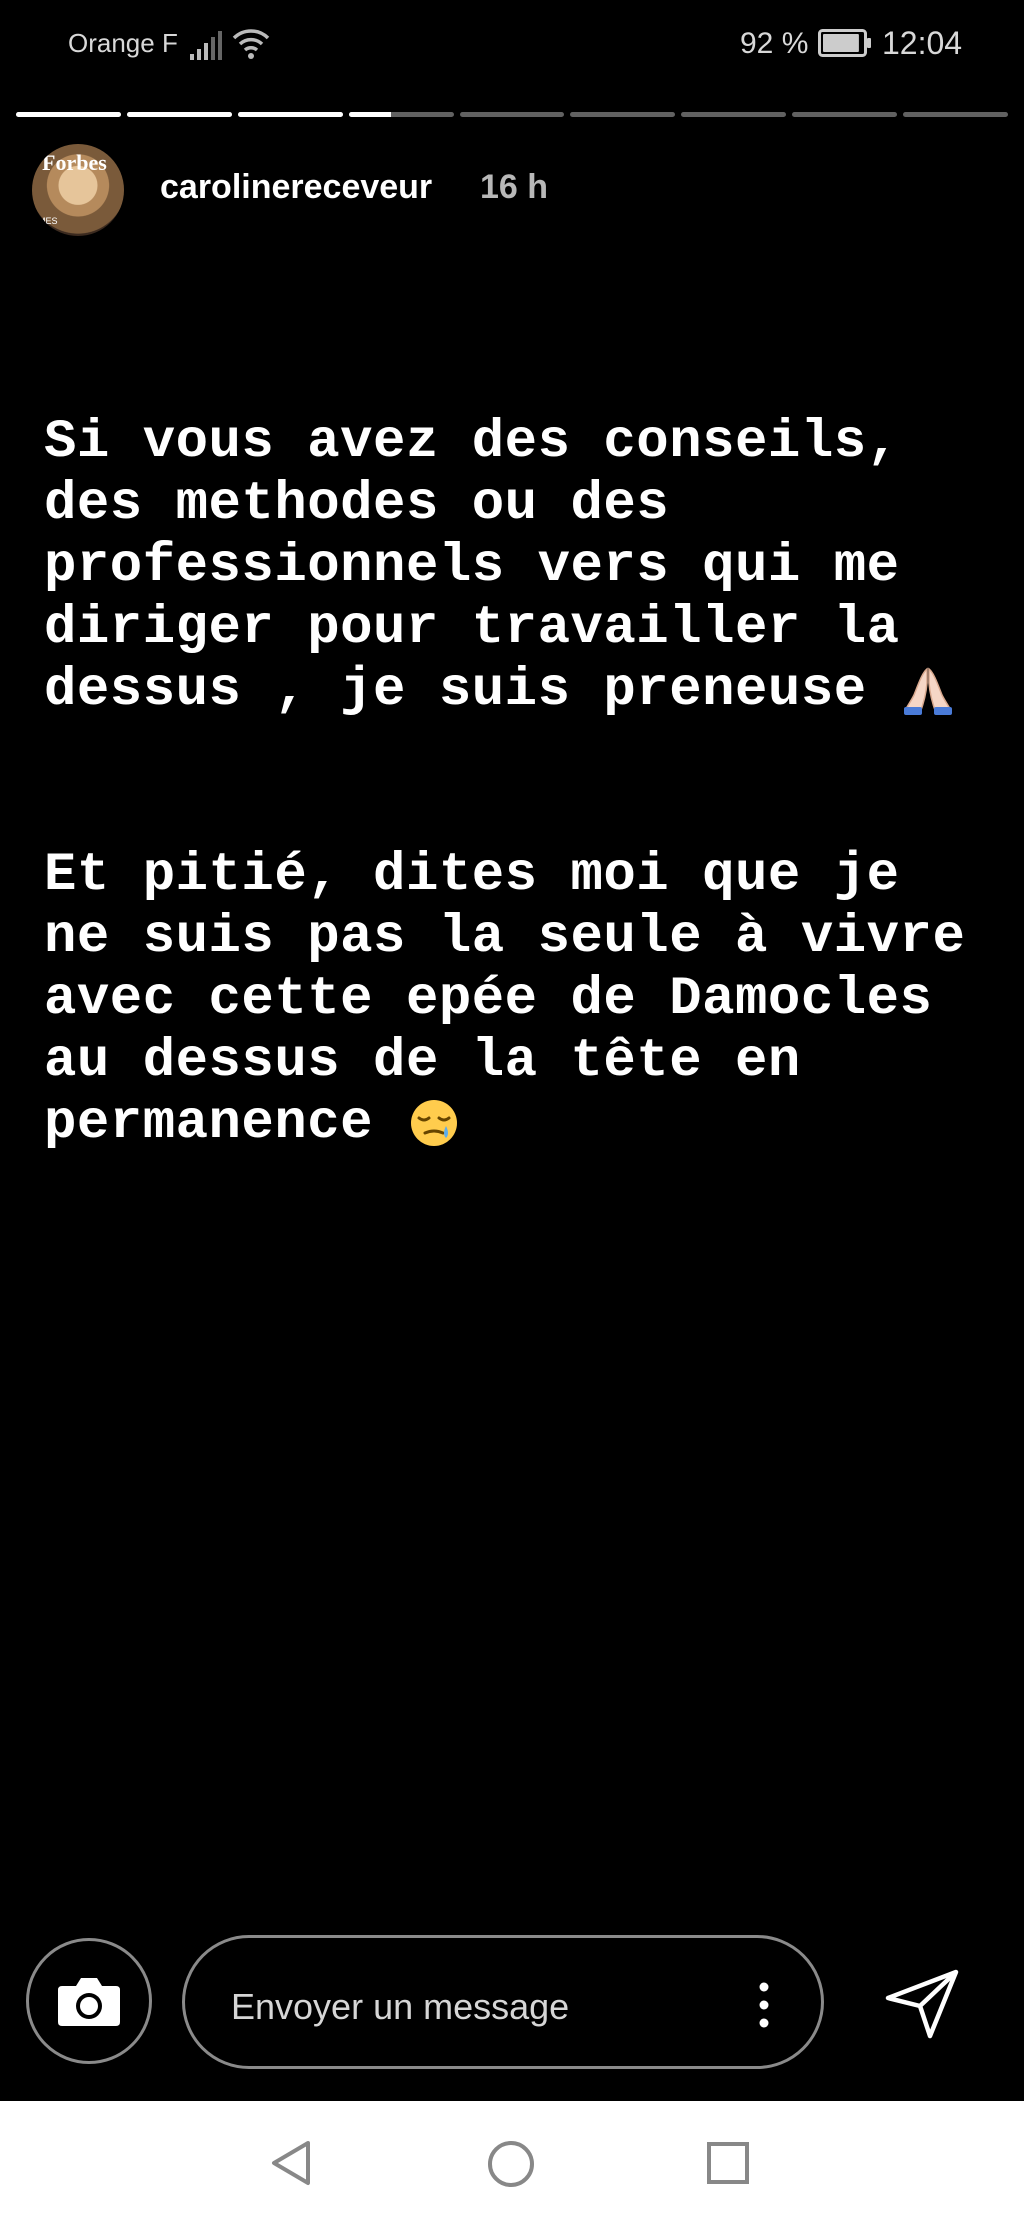 This screenshot has height=2219, width=1024. I want to click on carrier-label: Orange F, so click(123, 43).